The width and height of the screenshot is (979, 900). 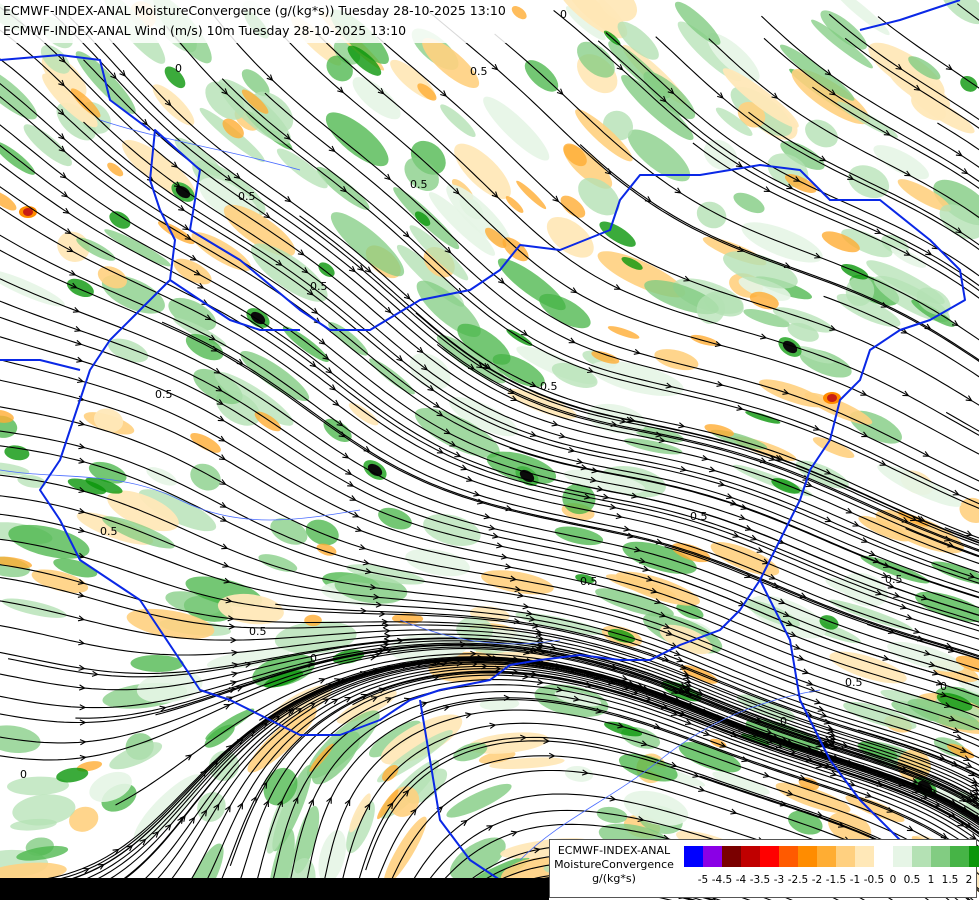 I want to click on legend-tick-label: -3.5, so click(x=760, y=880).